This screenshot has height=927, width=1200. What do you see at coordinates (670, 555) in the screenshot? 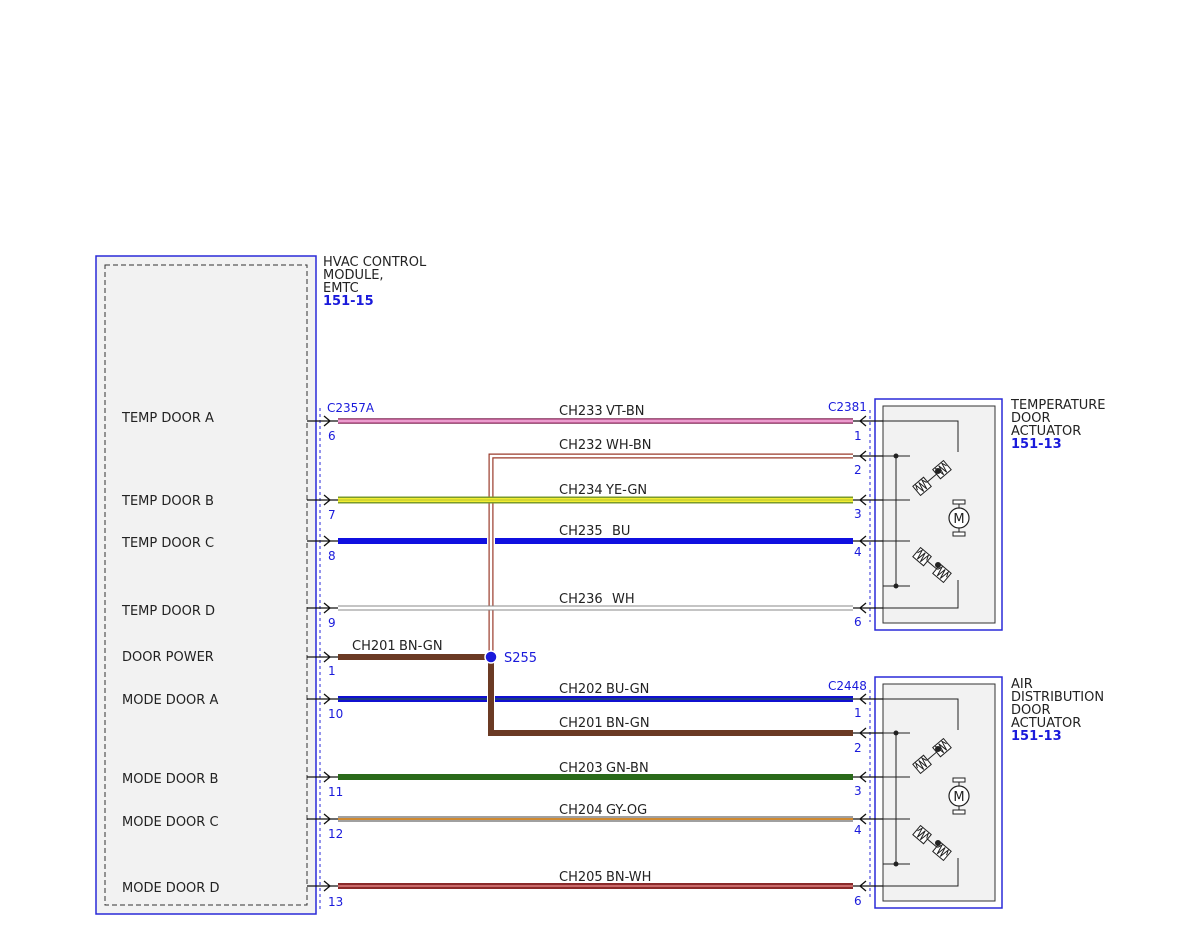
I see `wire-ch232` at bounding box center [670, 555].